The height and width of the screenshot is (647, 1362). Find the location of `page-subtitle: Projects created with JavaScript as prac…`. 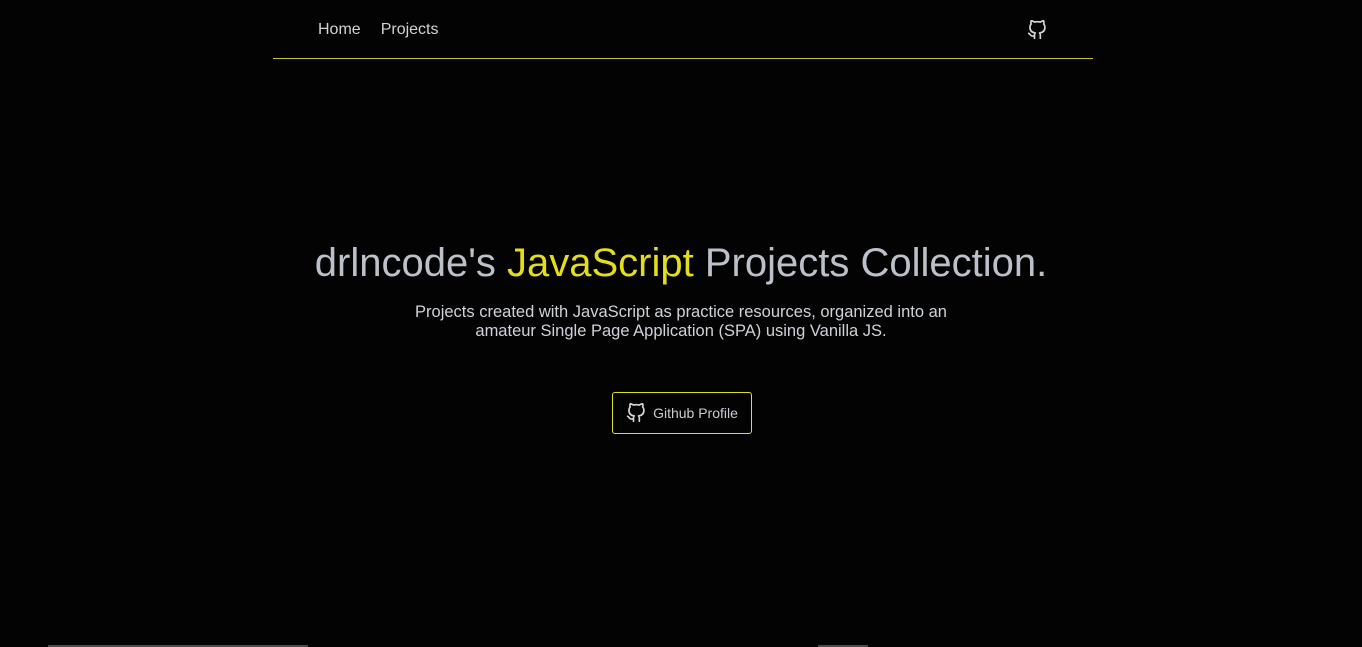

page-subtitle: Projects created with JavaScript as prac… is located at coordinates (681, 322).